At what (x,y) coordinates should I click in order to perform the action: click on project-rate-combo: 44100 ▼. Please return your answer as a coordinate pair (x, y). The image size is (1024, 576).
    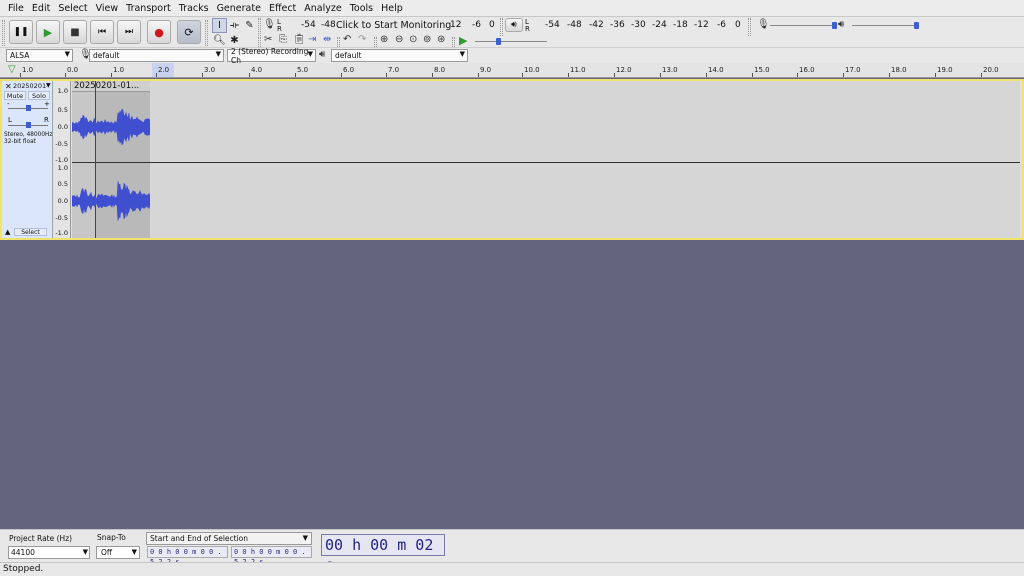
    Looking at the image, I should click on (49, 552).